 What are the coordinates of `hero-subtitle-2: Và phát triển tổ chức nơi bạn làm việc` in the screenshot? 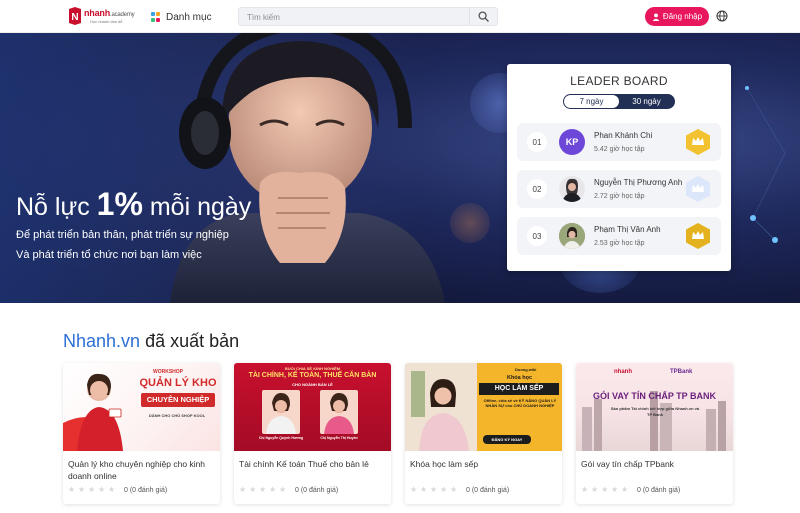 It's located at (109, 255).